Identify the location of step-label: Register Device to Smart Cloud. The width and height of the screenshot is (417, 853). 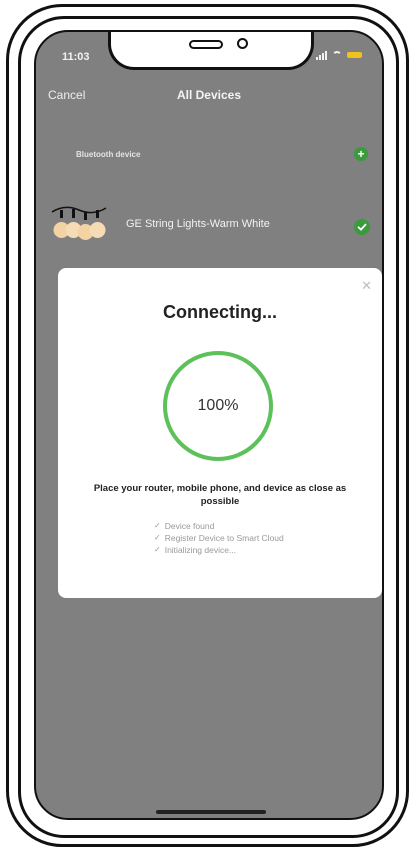
(224, 538).